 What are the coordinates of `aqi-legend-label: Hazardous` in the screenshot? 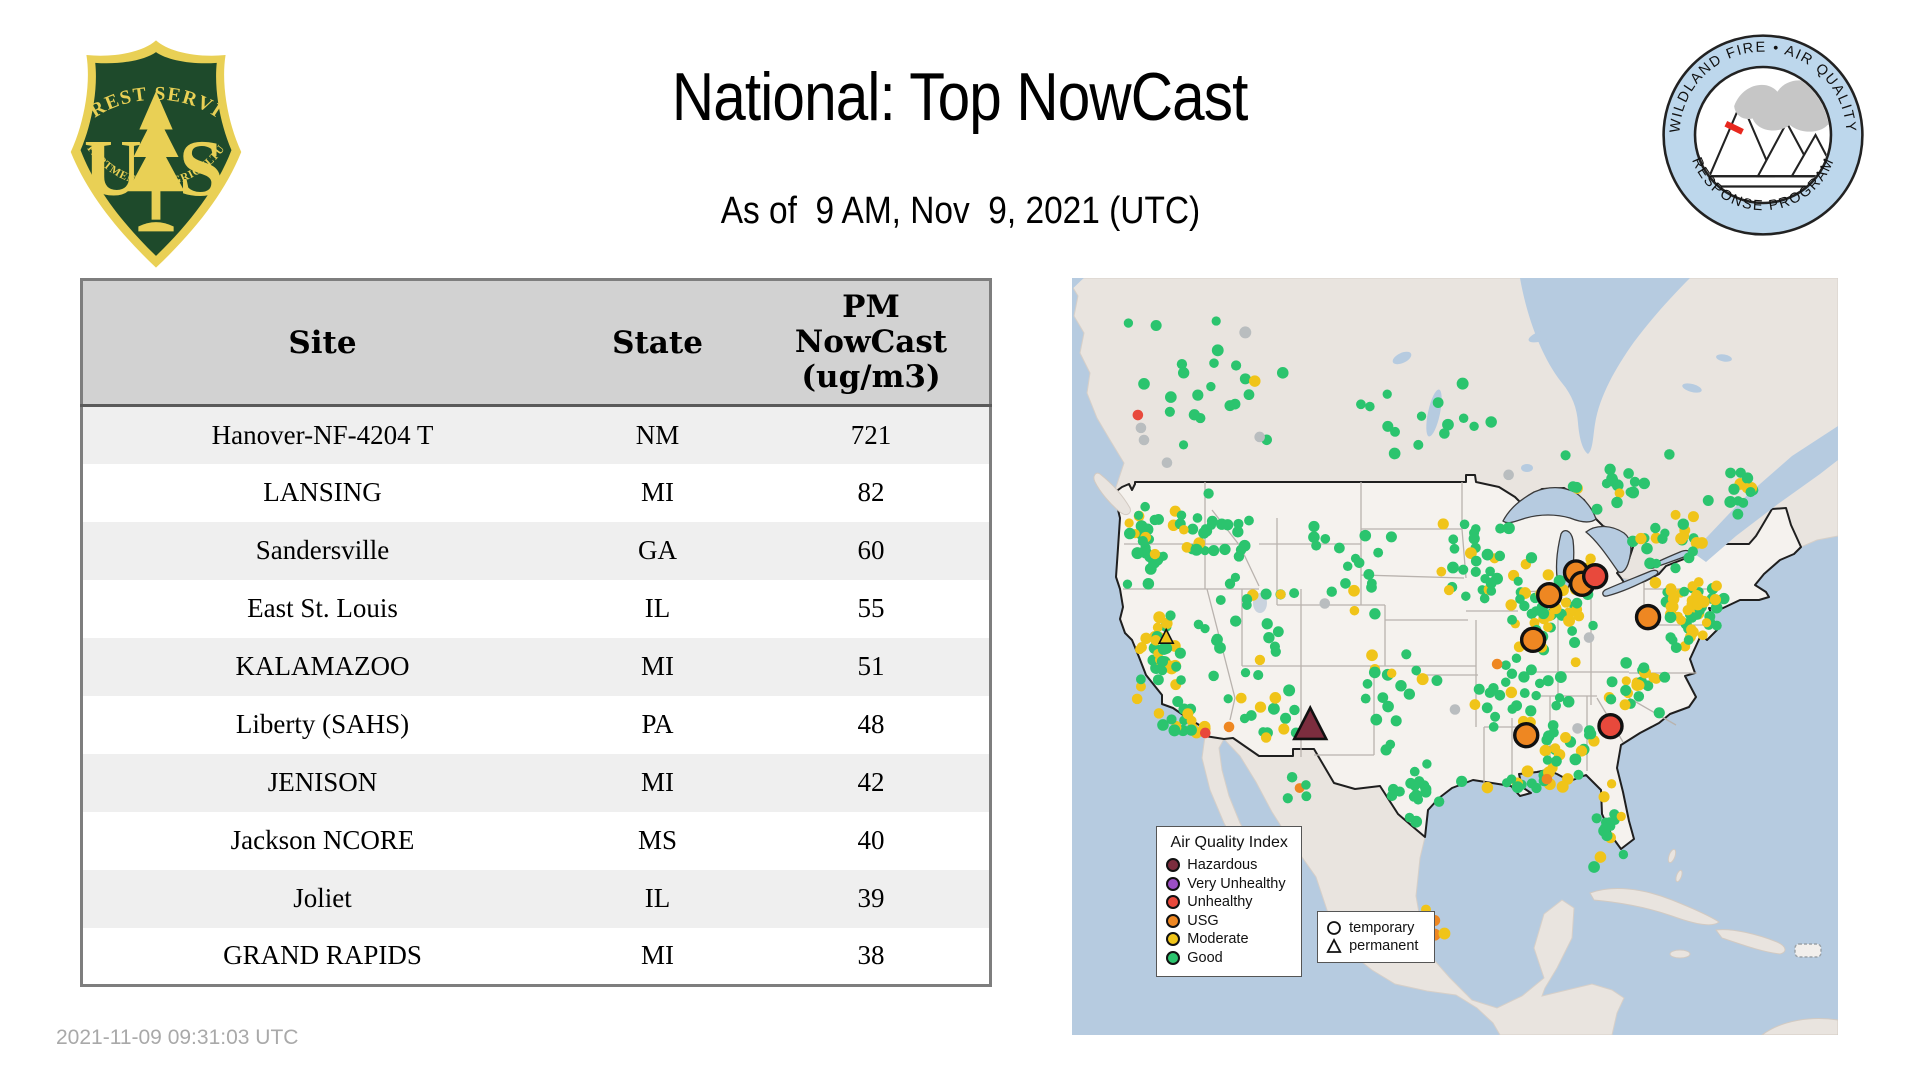 It's located at (1222, 865).